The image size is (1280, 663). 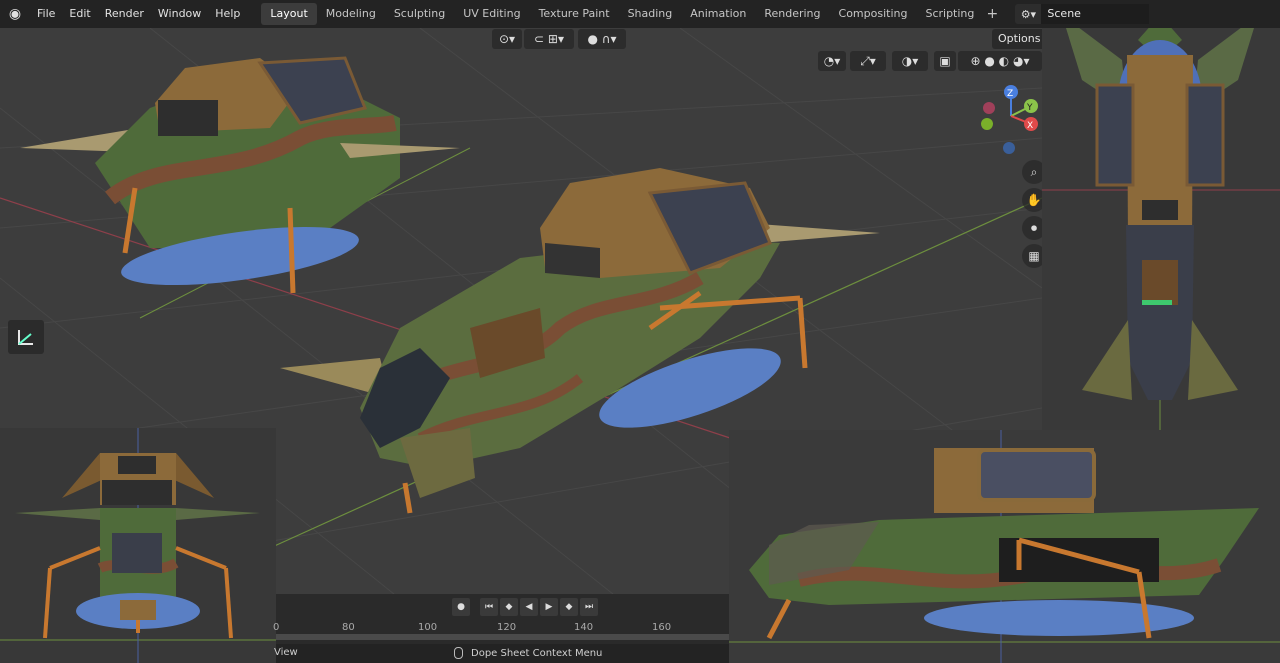 I want to click on view-menu: View, so click(x=286, y=652).